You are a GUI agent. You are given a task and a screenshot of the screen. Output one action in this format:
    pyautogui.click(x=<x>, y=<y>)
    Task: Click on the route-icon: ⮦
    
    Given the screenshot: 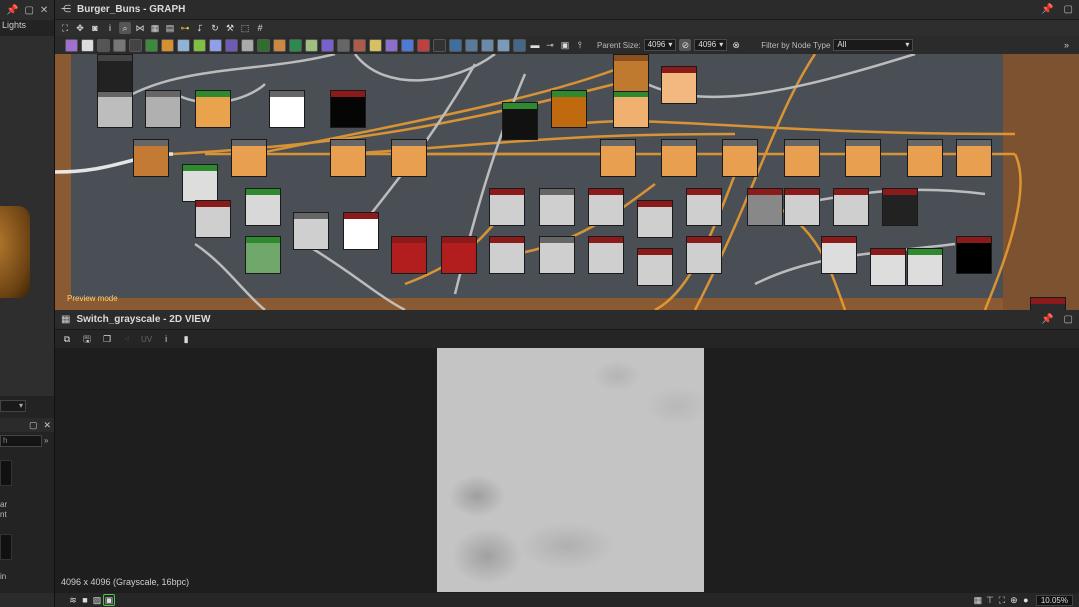 What is the action you would take?
    pyautogui.click(x=200, y=28)
    